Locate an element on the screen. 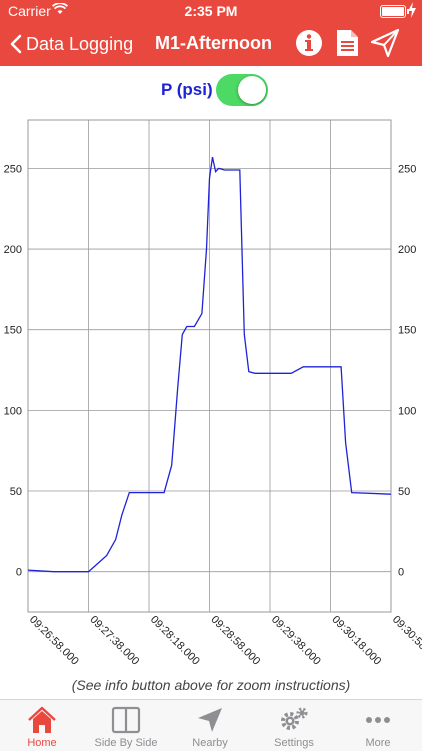 This screenshot has width=422, height=751. nearby-icon is located at coordinates (210, 720).